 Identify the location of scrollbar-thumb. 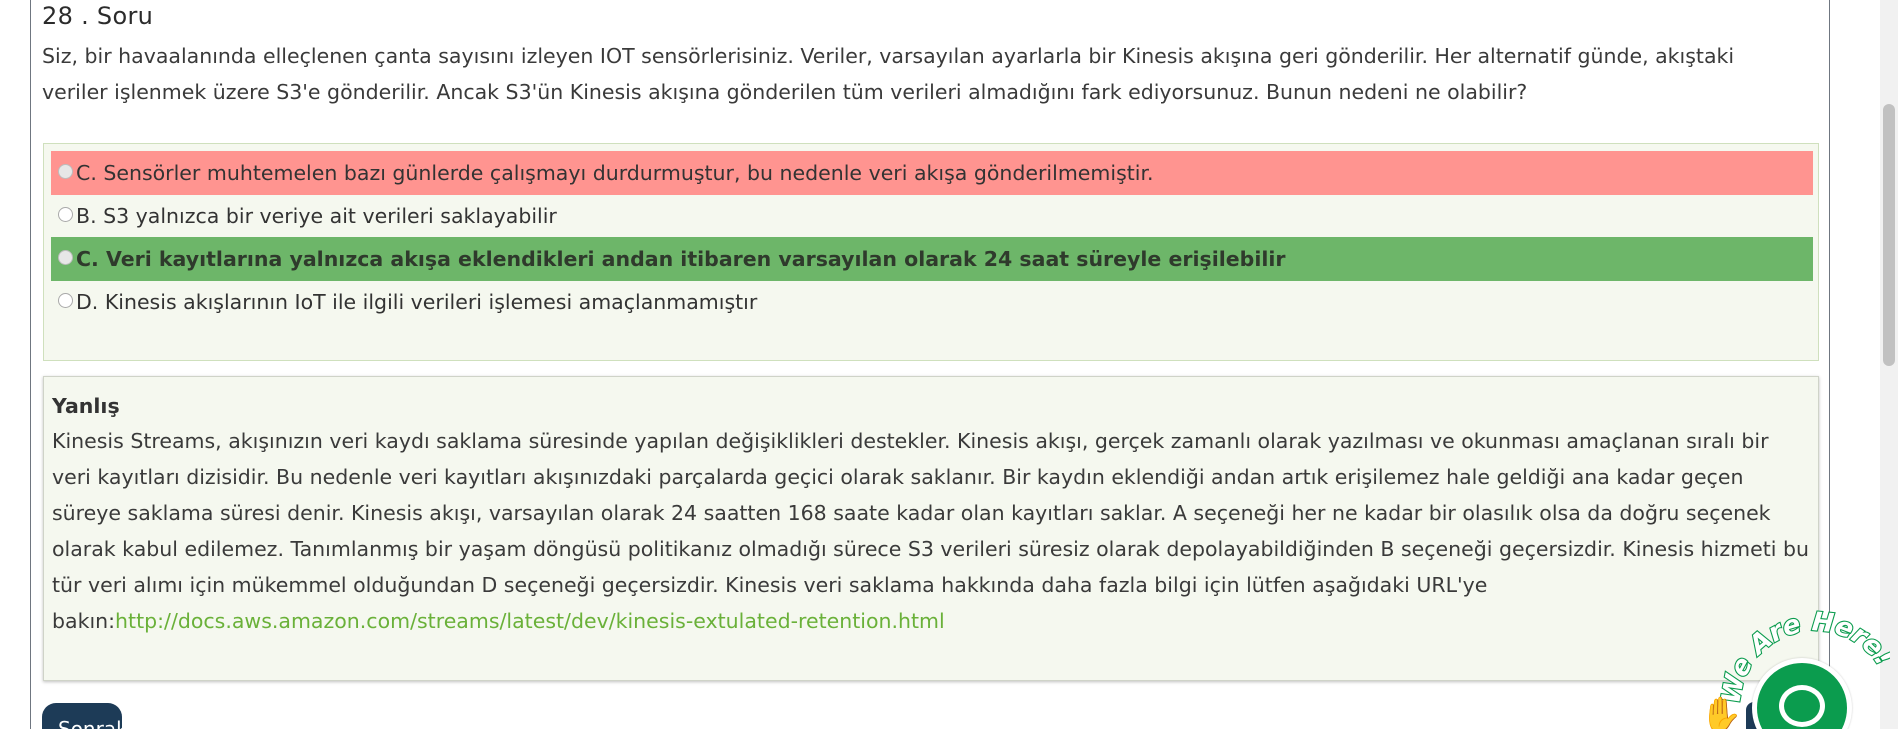
(1889, 235).